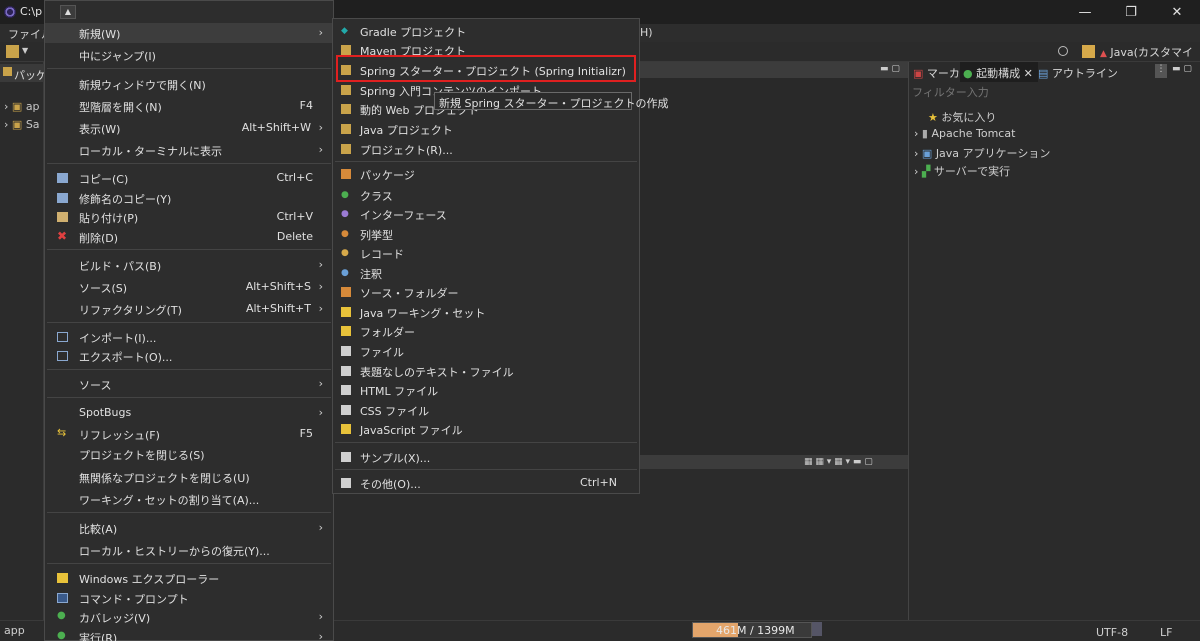  Describe the element at coordinates (189, 634) in the screenshot. I see `menu-item-run: ● 実行(R) ›` at that location.